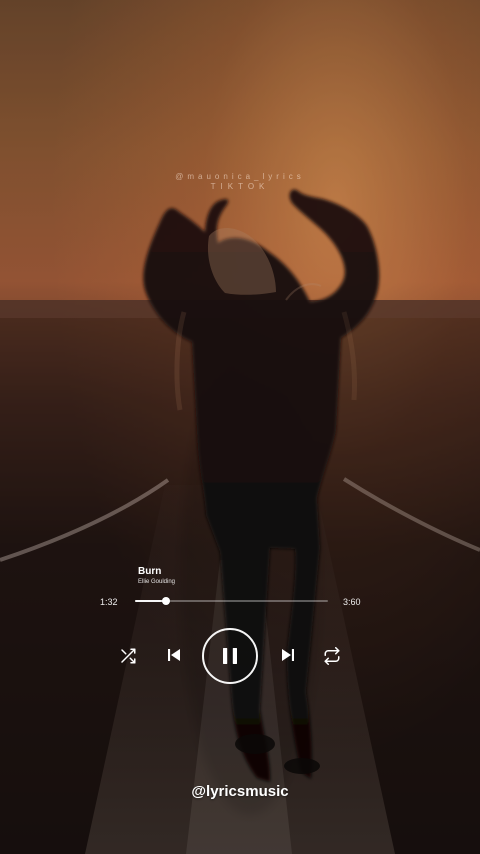 Image resolution: width=480 pixels, height=854 pixels. I want to click on pause-icon, so click(230, 656).